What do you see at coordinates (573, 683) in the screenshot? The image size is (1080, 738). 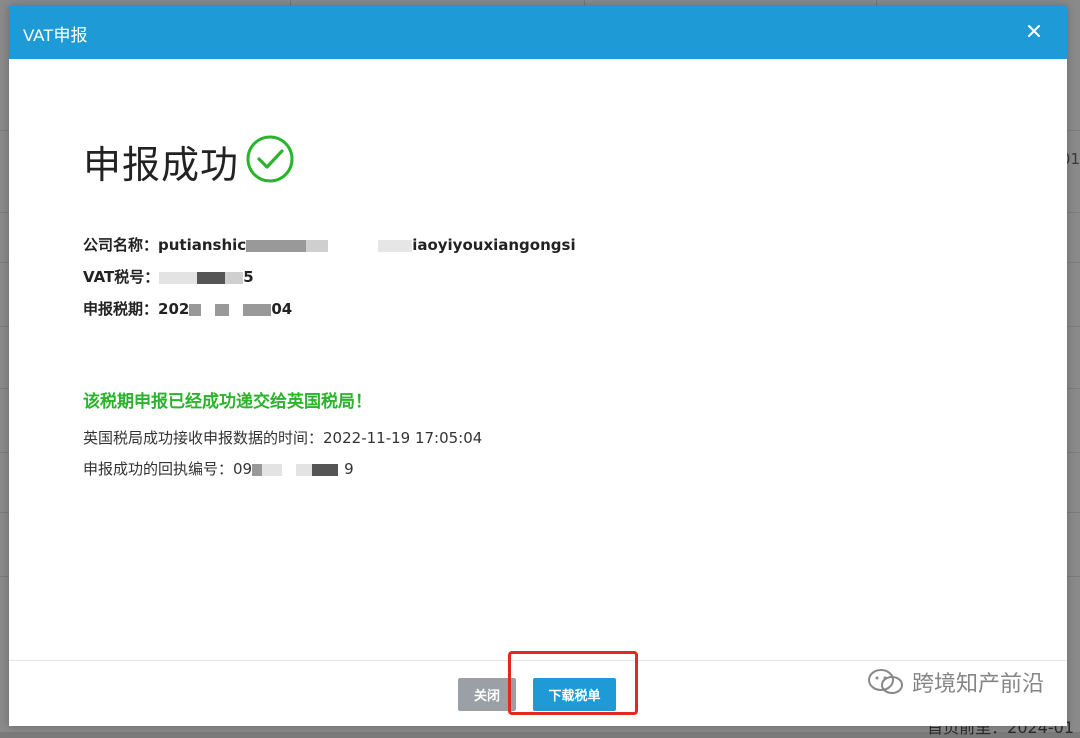 I see `annotation-highlight-box` at bounding box center [573, 683].